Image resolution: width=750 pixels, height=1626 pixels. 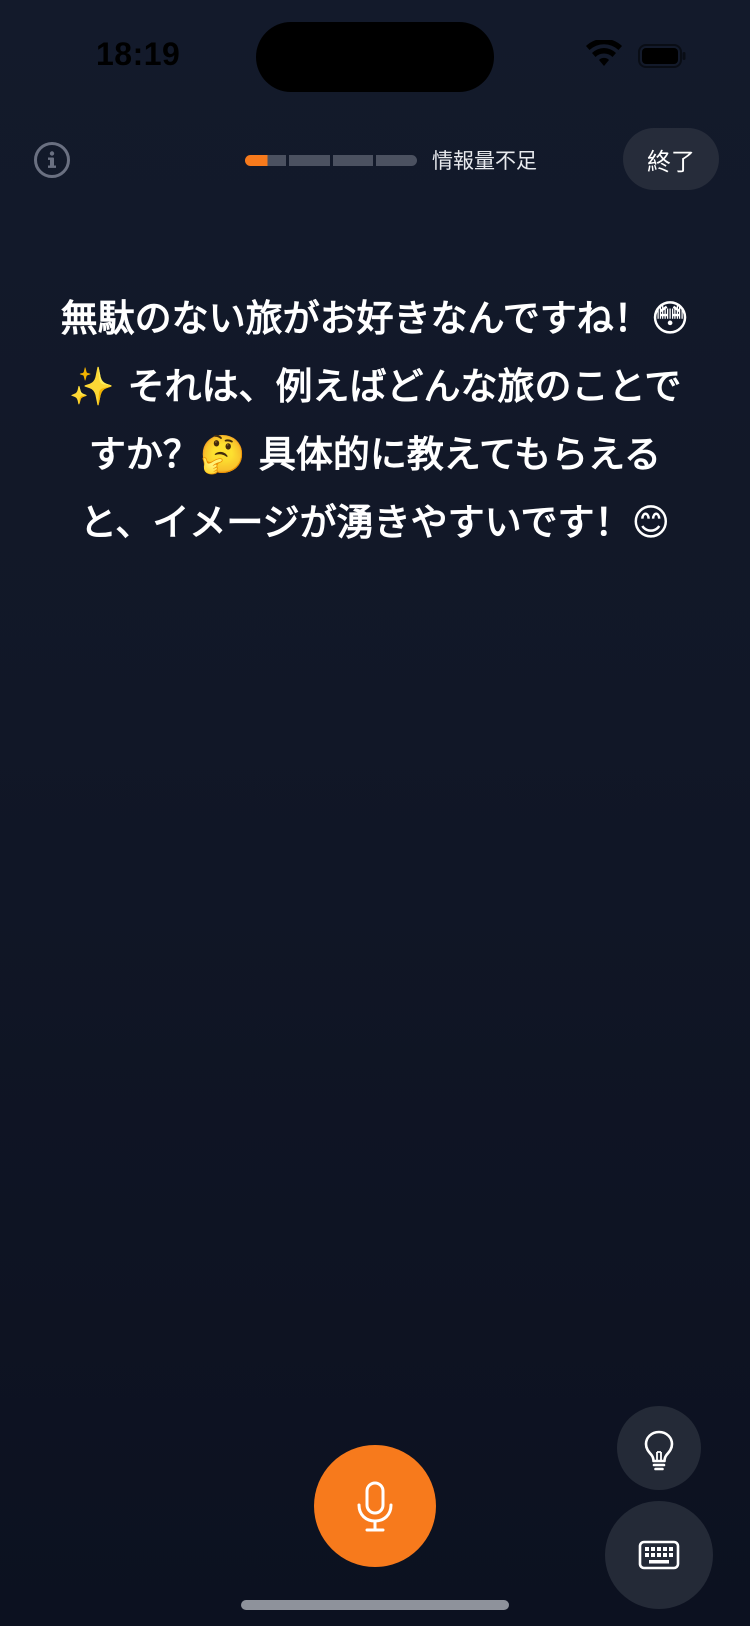 I want to click on info-status-label: 情報量不足, so click(x=484, y=161).